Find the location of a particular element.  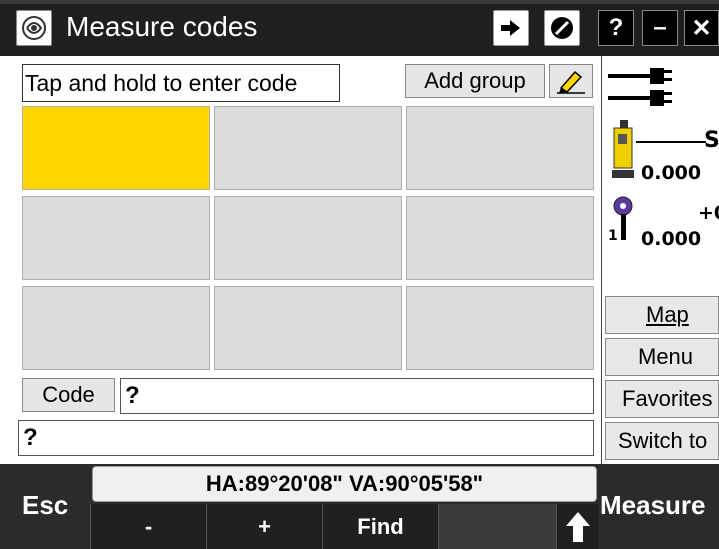

favorites-button: Favorites is located at coordinates (662, 399).